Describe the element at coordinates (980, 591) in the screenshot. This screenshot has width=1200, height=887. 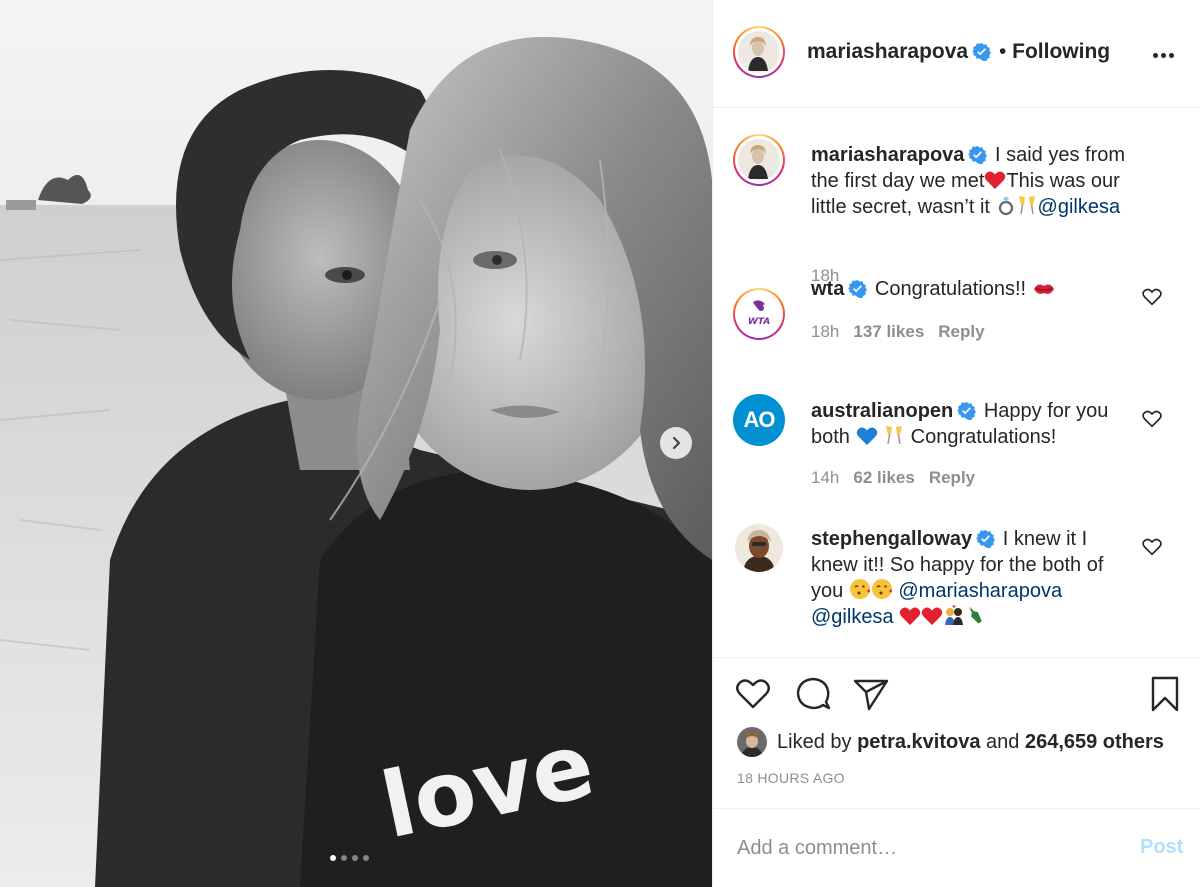
I see `mention-link: @mariasharapova` at that location.